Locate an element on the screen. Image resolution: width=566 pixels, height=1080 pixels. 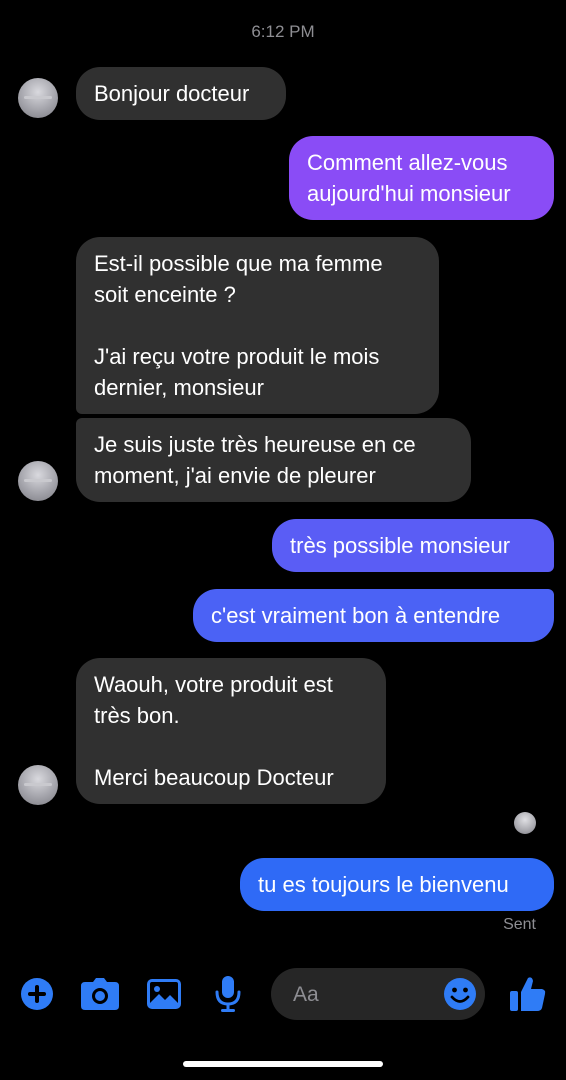
camera-icon is located at coordinates (100, 994).